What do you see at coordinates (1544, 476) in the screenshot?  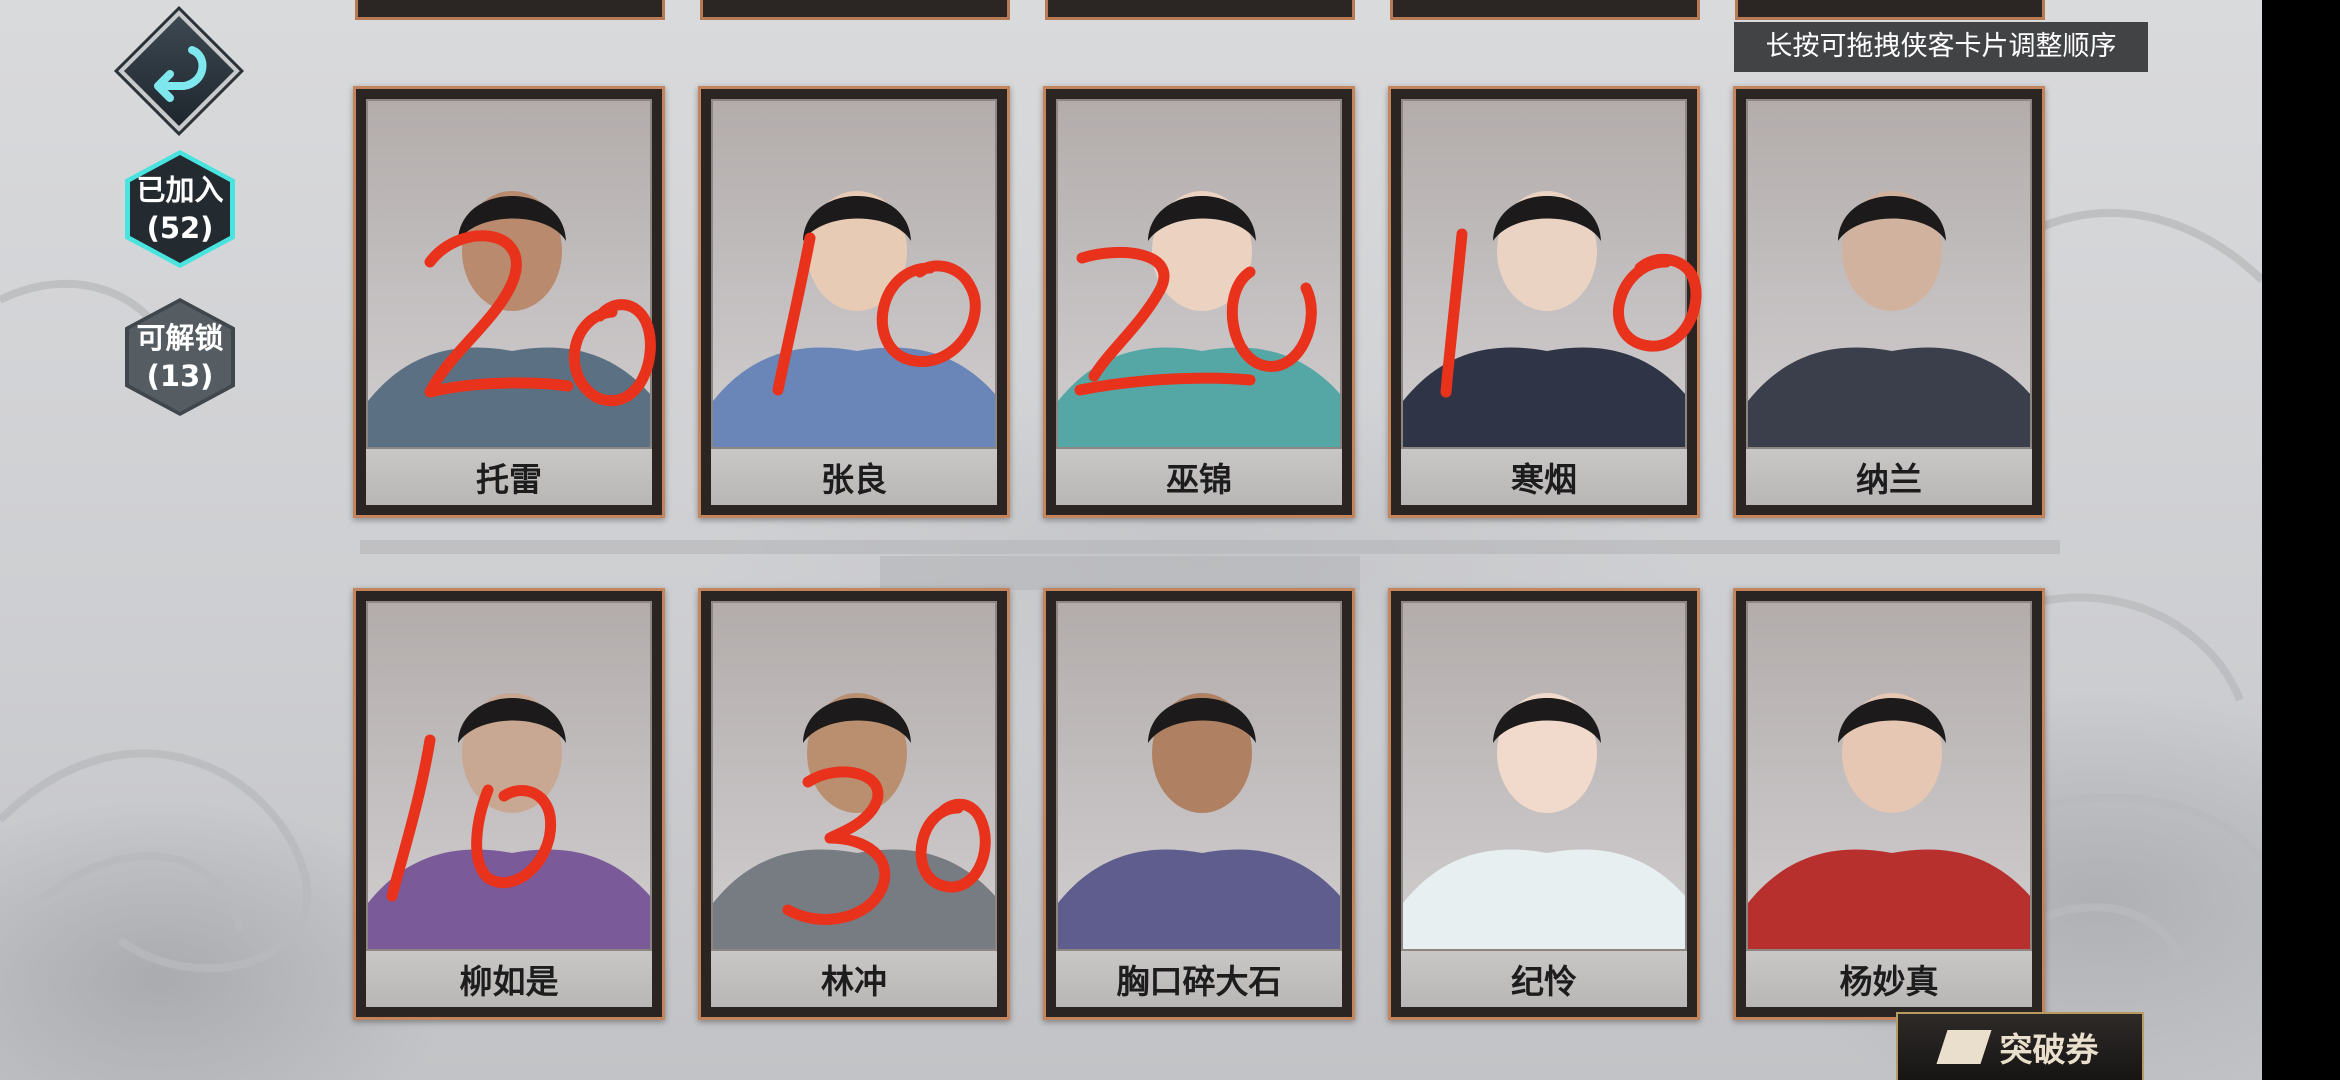 I see `hero-name: 寒烟` at bounding box center [1544, 476].